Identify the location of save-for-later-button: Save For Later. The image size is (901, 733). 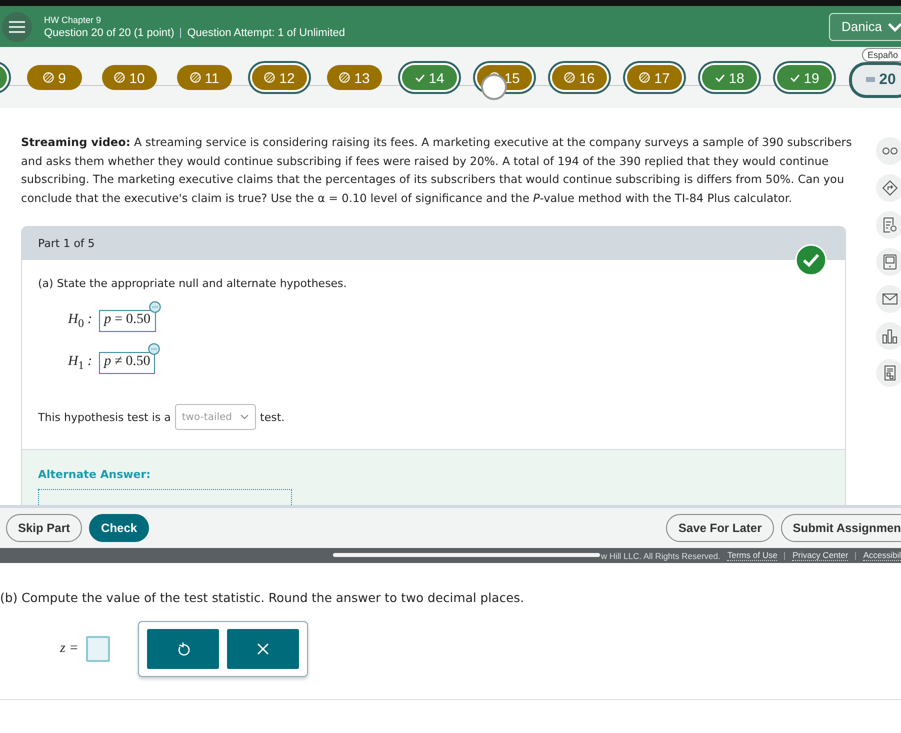
(720, 528).